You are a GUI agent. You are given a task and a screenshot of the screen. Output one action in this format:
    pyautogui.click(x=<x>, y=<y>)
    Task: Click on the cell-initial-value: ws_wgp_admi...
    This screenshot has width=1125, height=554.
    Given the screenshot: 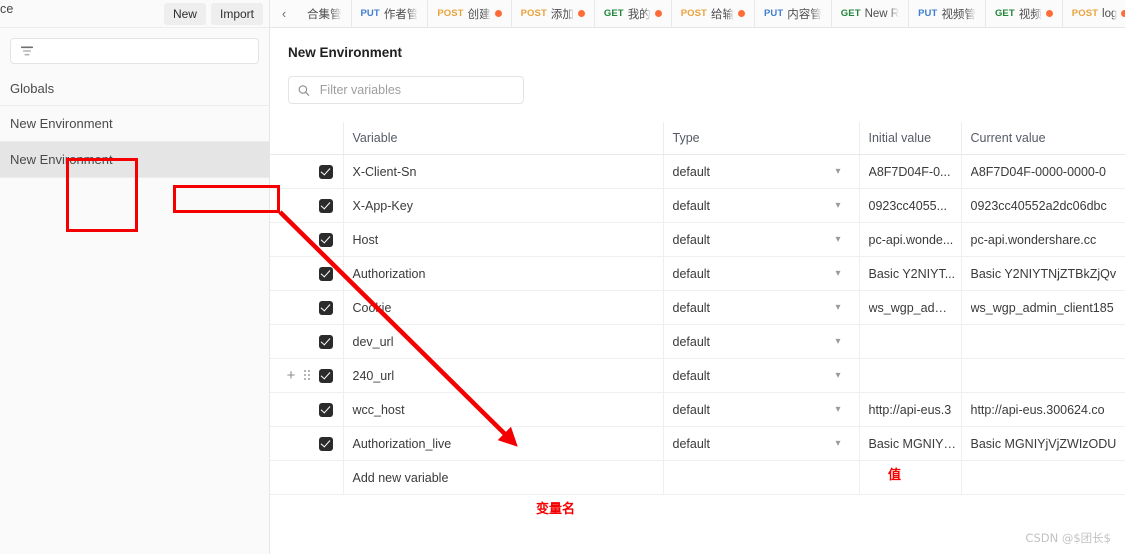 What is the action you would take?
    pyautogui.click(x=910, y=307)
    